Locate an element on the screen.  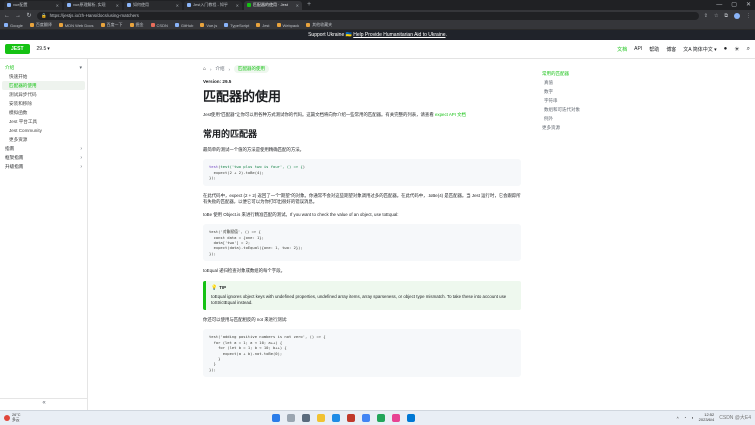
volume-icon: ◖ is located at coordinates (692, 417).